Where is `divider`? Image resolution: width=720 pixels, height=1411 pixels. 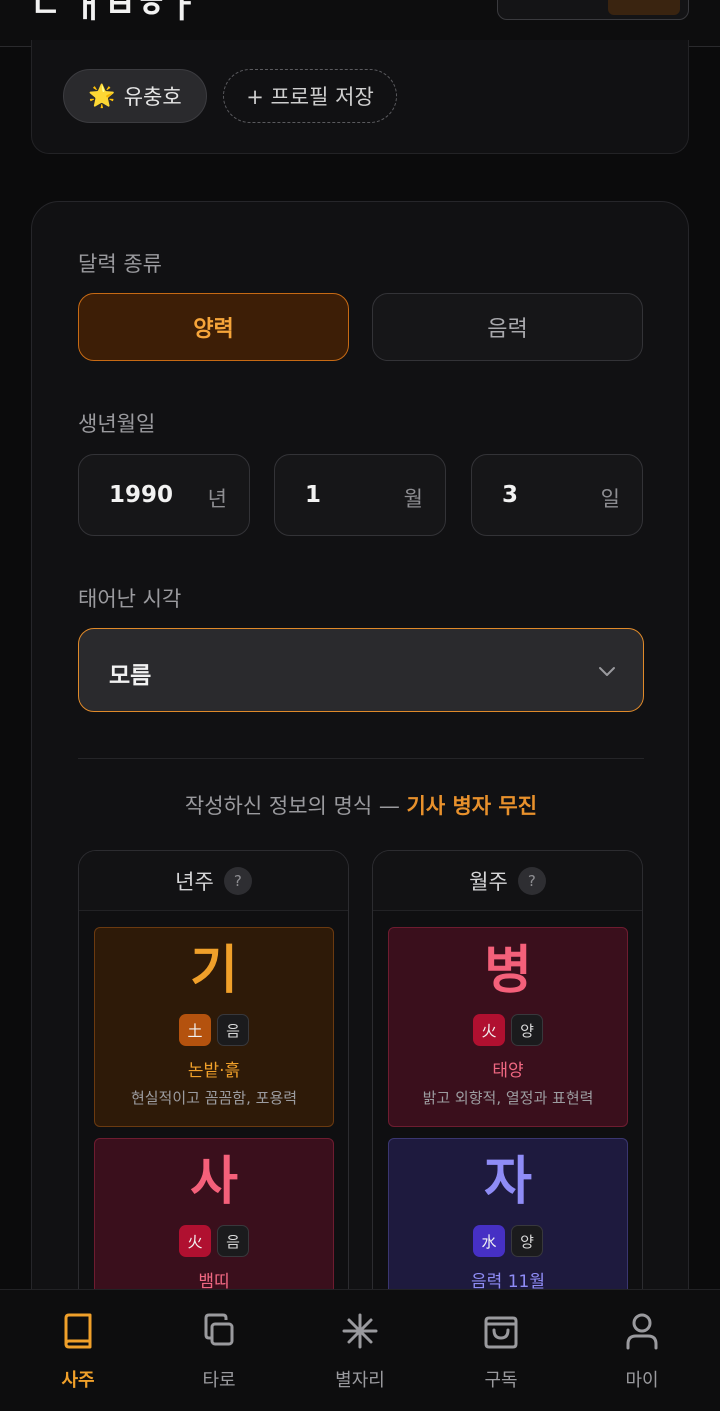
divider is located at coordinates (361, 758).